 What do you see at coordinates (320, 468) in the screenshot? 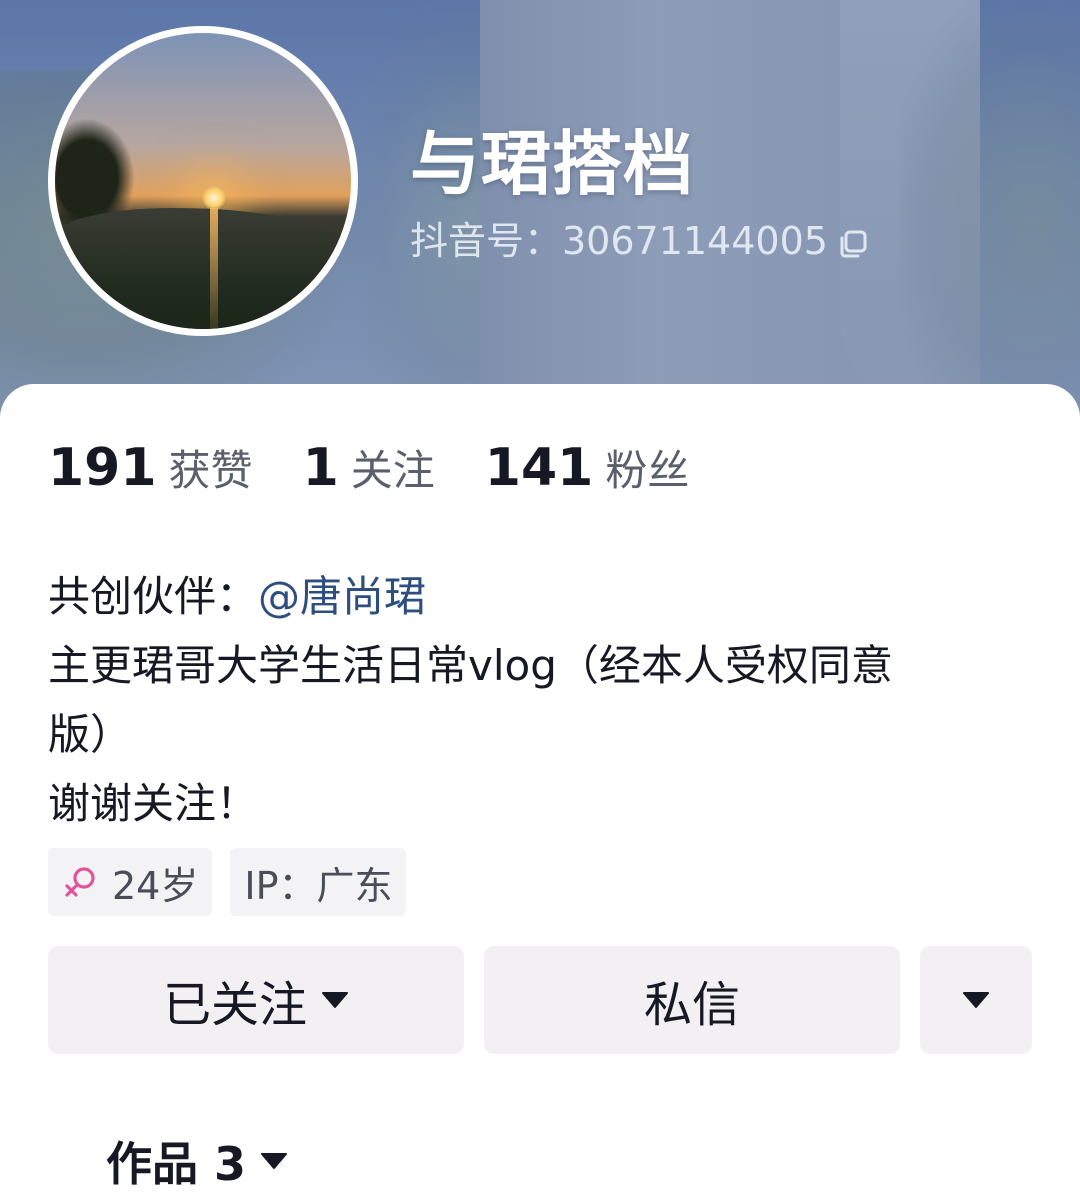
I see `stat-value: 1` at bounding box center [320, 468].